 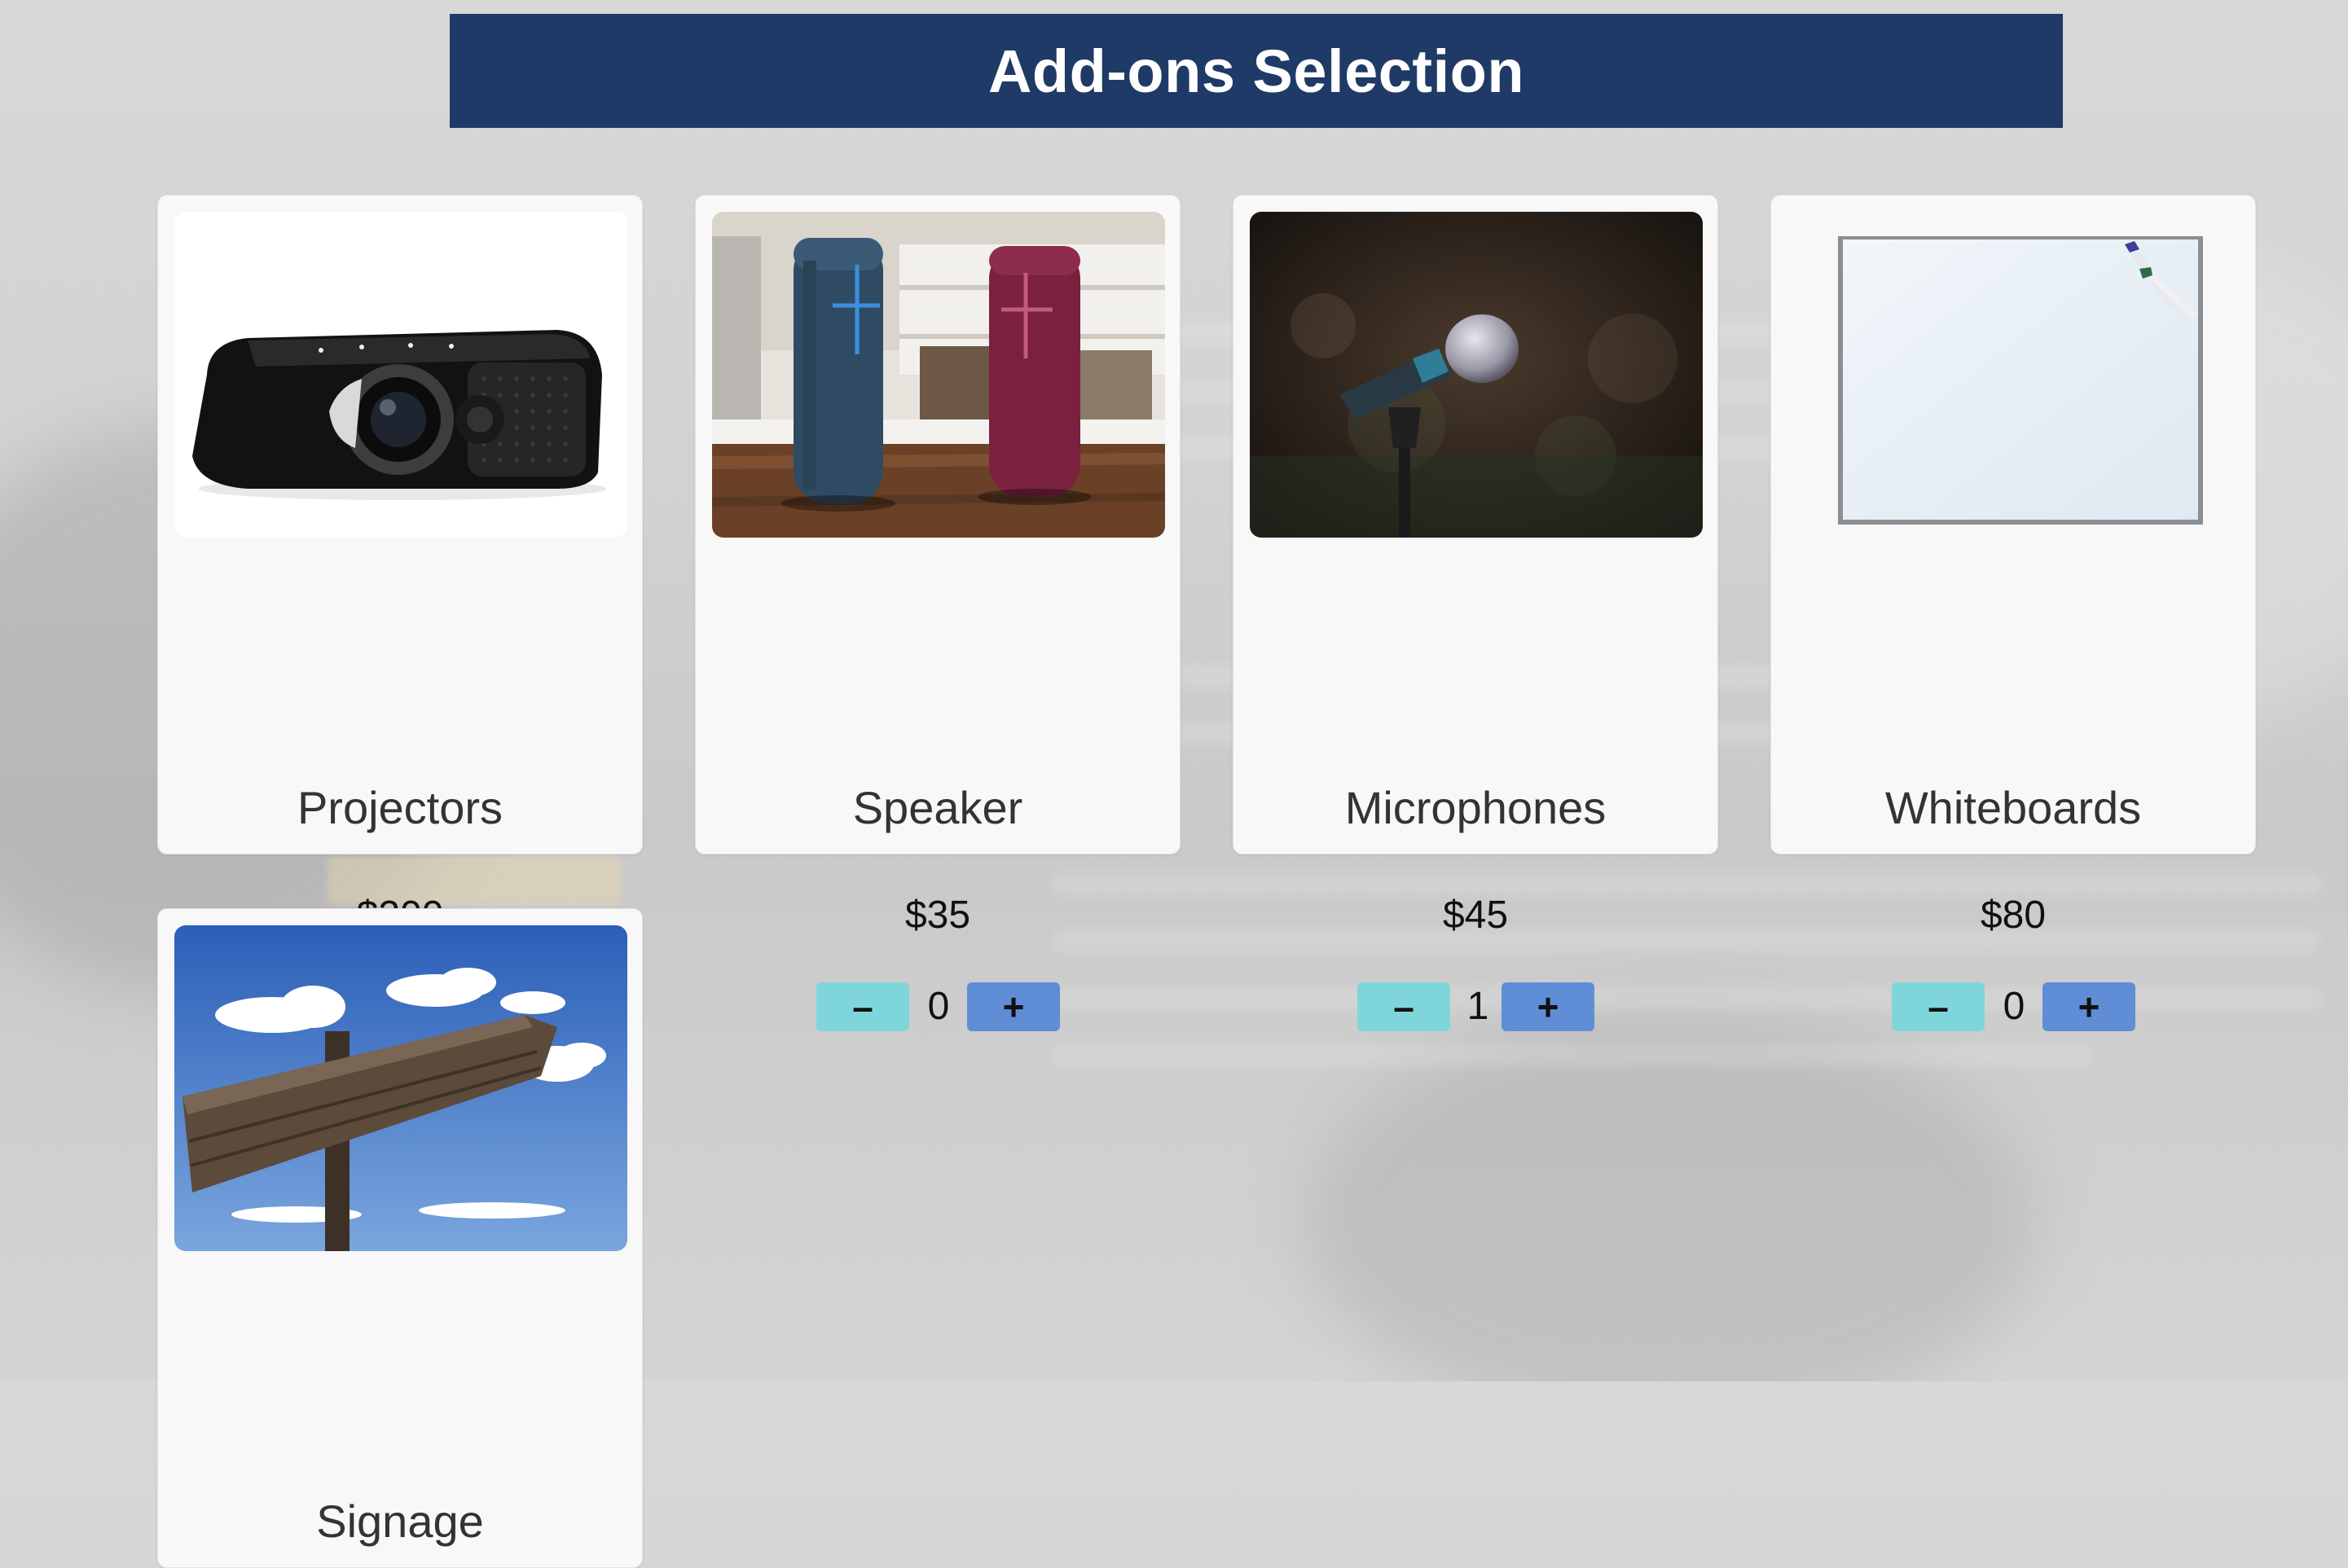 I want to click on addon-name: Microphones, so click(x=1475, y=807).